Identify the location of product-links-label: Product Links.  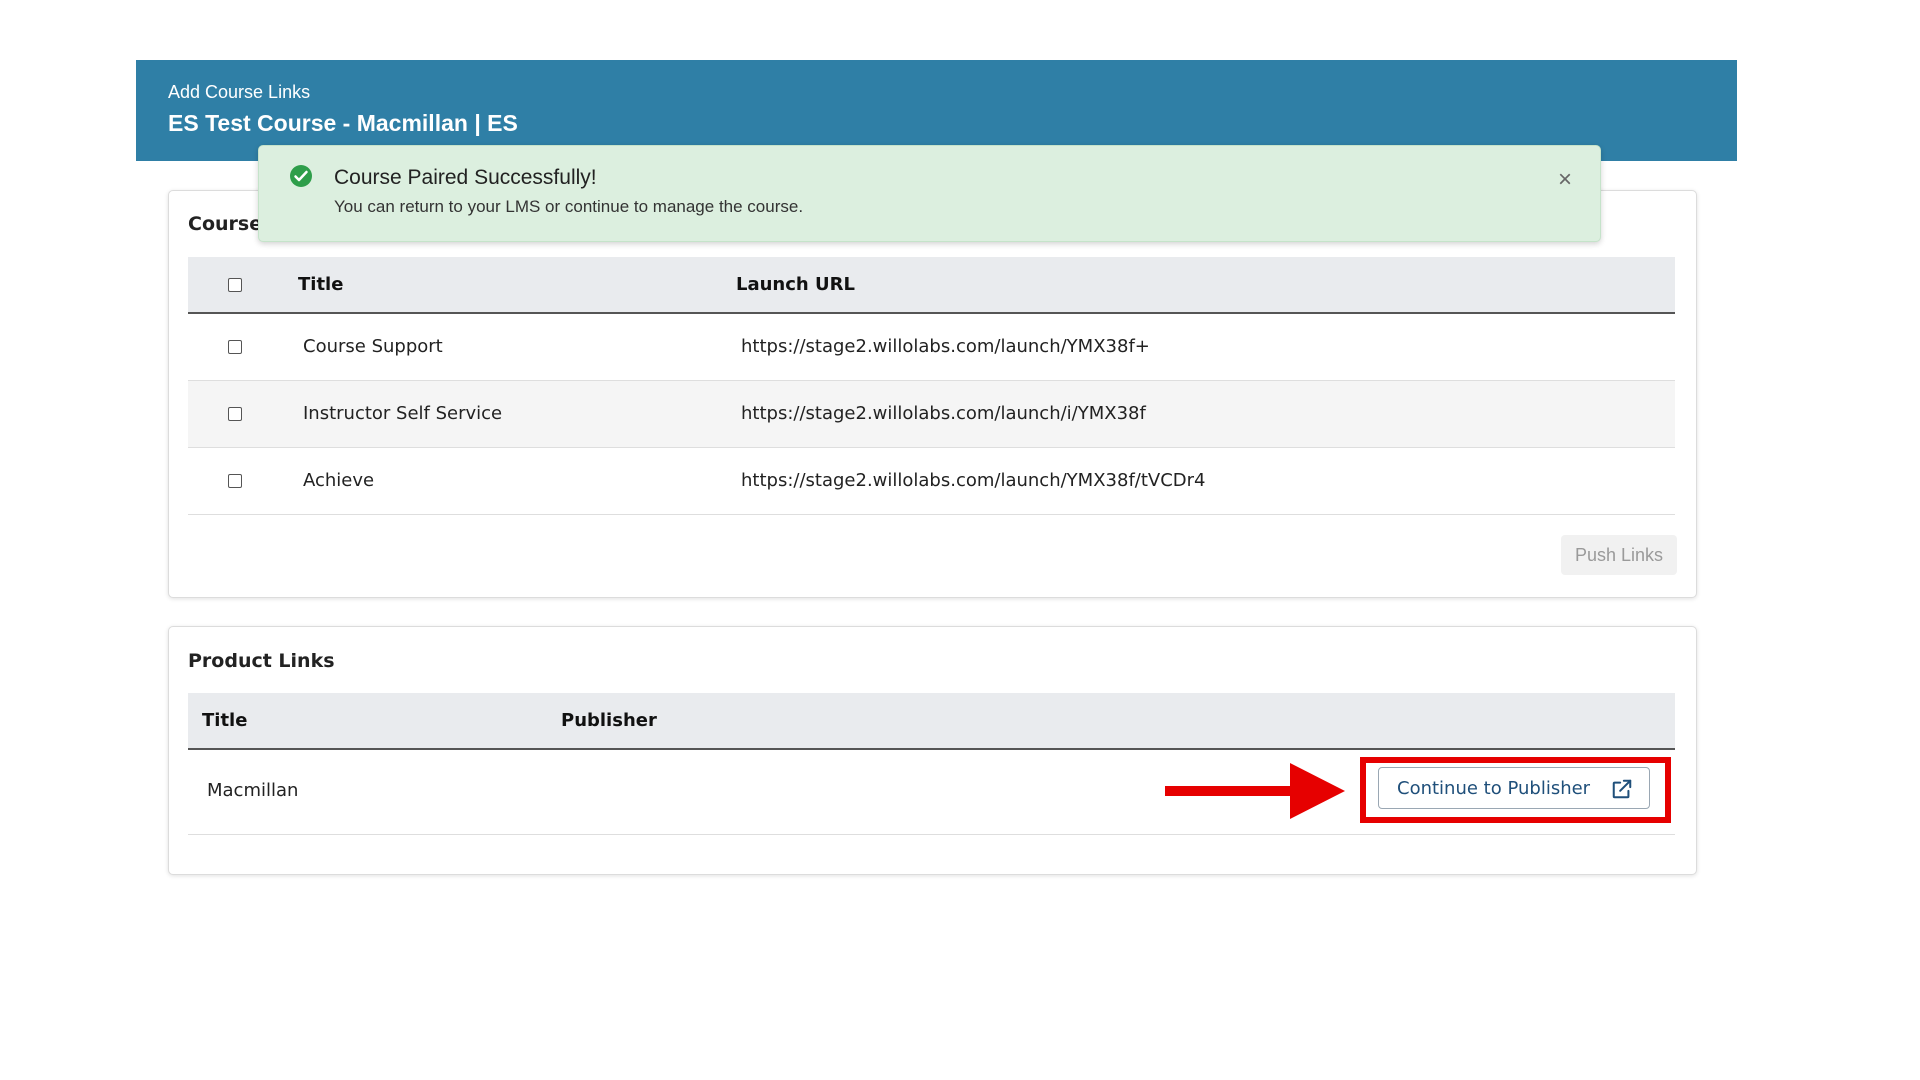
(261, 661).